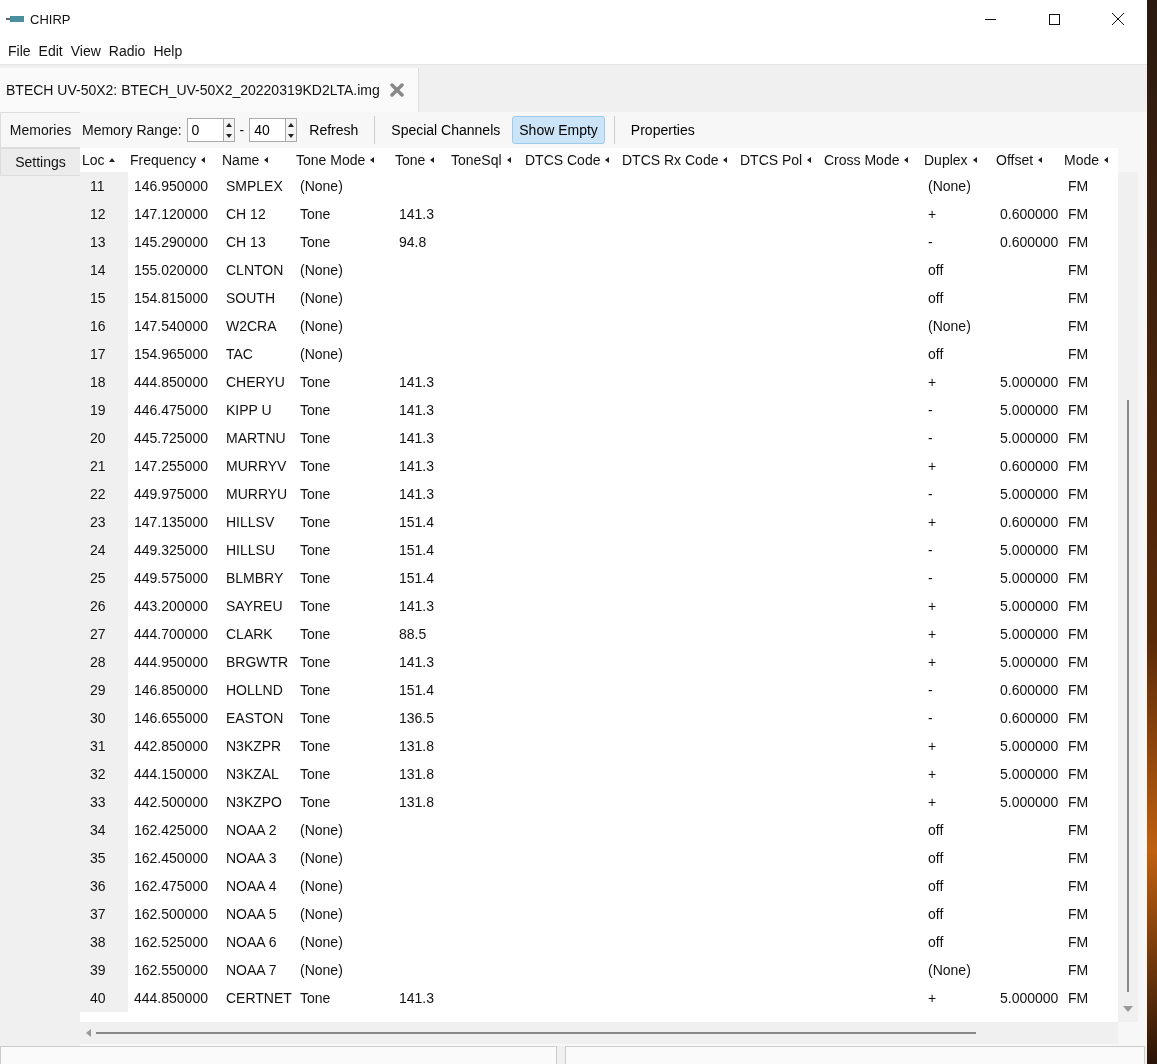  I want to click on column-header: Tone, so click(421, 160).